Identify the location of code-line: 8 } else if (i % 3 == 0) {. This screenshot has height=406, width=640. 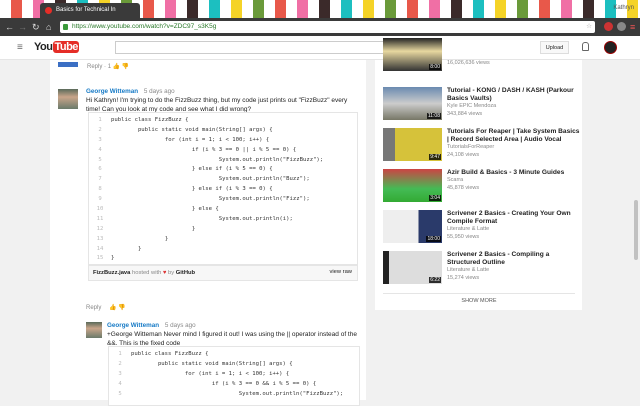
(223, 189).